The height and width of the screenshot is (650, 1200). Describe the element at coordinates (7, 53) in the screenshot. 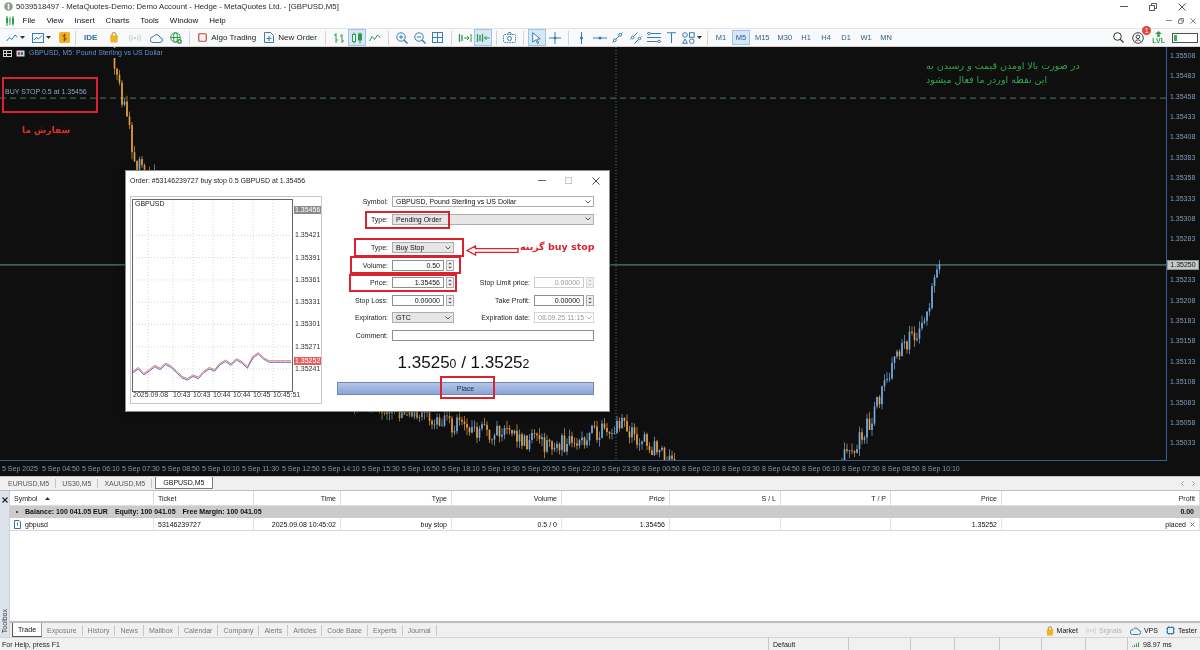

I see `table-icon` at that location.